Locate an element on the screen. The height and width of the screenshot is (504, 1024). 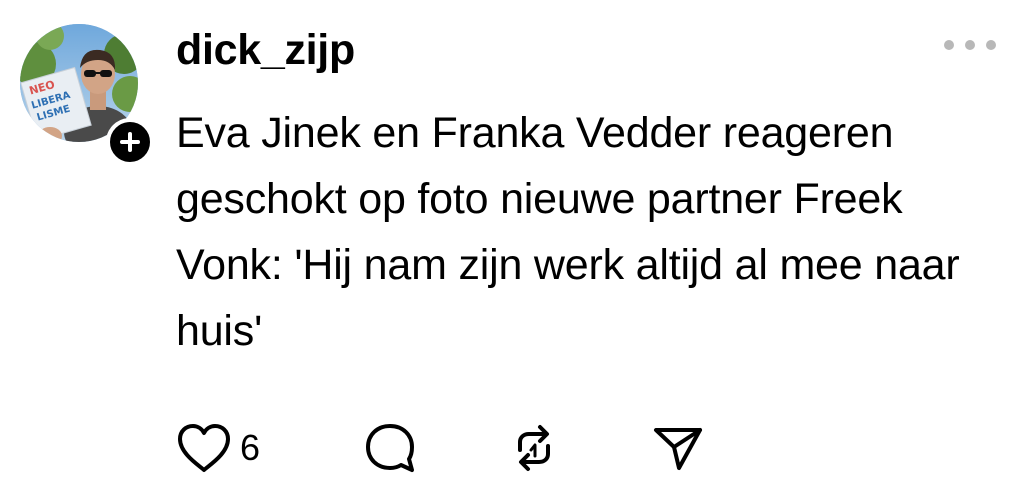
avatar-container: NEO LIBERA LISME is located at coordinates (87, 95).